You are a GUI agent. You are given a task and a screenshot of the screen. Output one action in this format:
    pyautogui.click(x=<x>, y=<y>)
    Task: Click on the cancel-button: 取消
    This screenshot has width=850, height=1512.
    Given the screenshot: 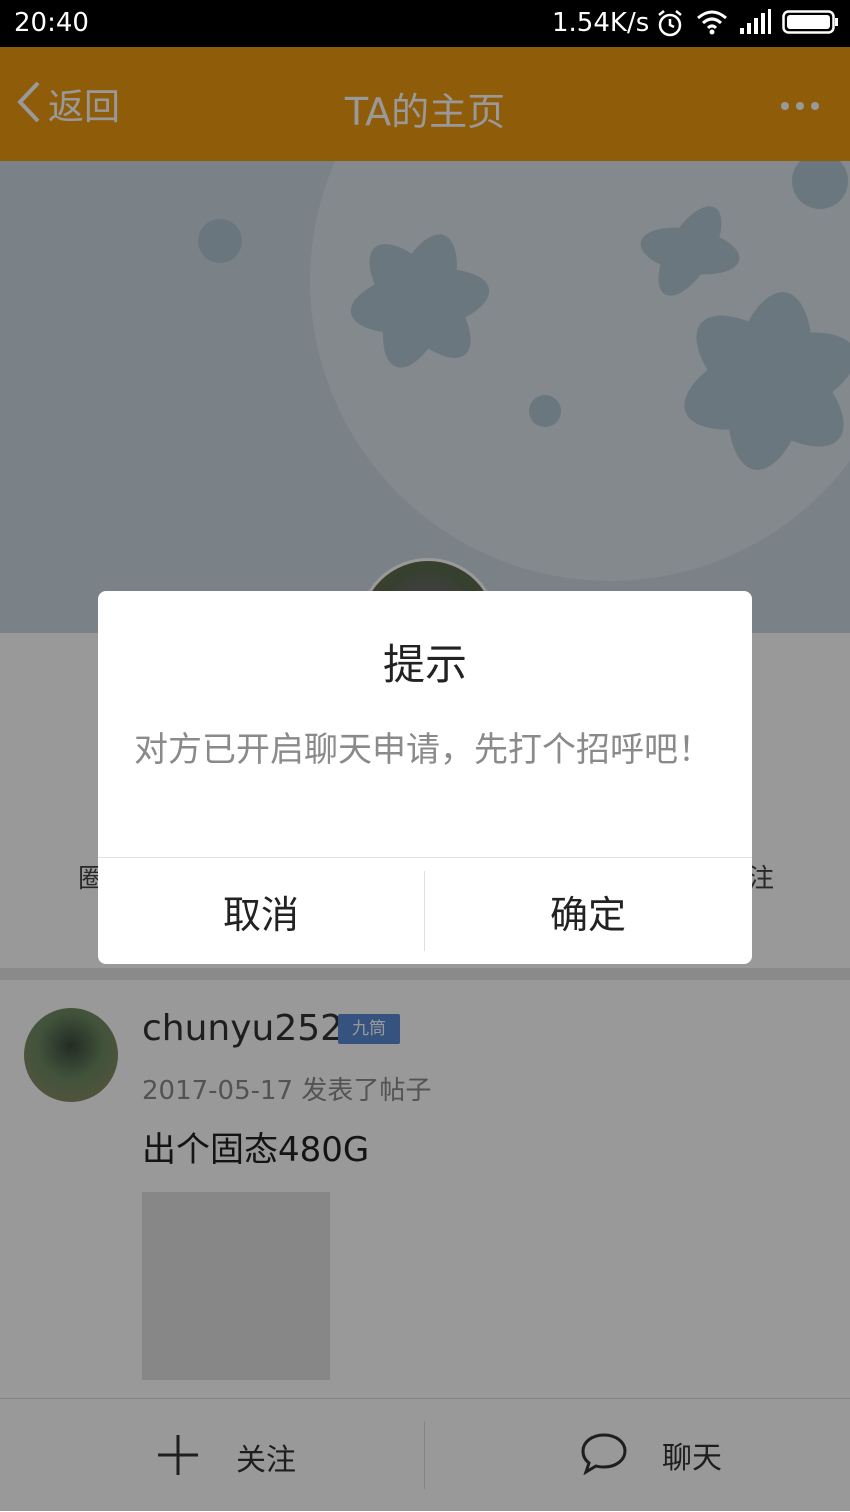 What is the action you would take?
    pyautogui.click(x=261, y=911)
    